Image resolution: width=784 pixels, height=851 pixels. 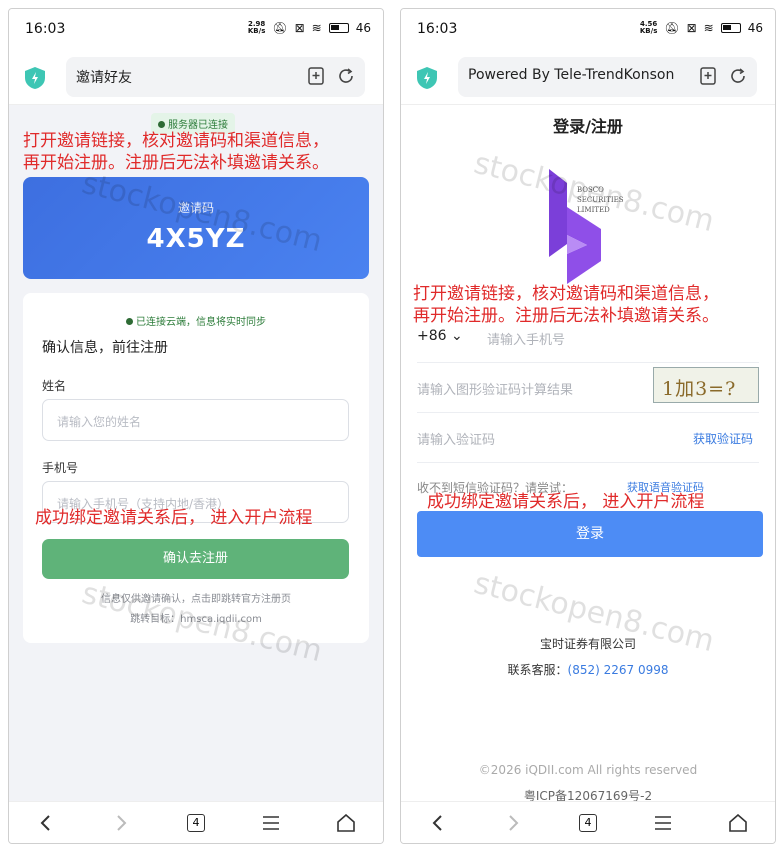 I want to click on form-title: 确认信息，前往注册, so click(x=105, y=348).